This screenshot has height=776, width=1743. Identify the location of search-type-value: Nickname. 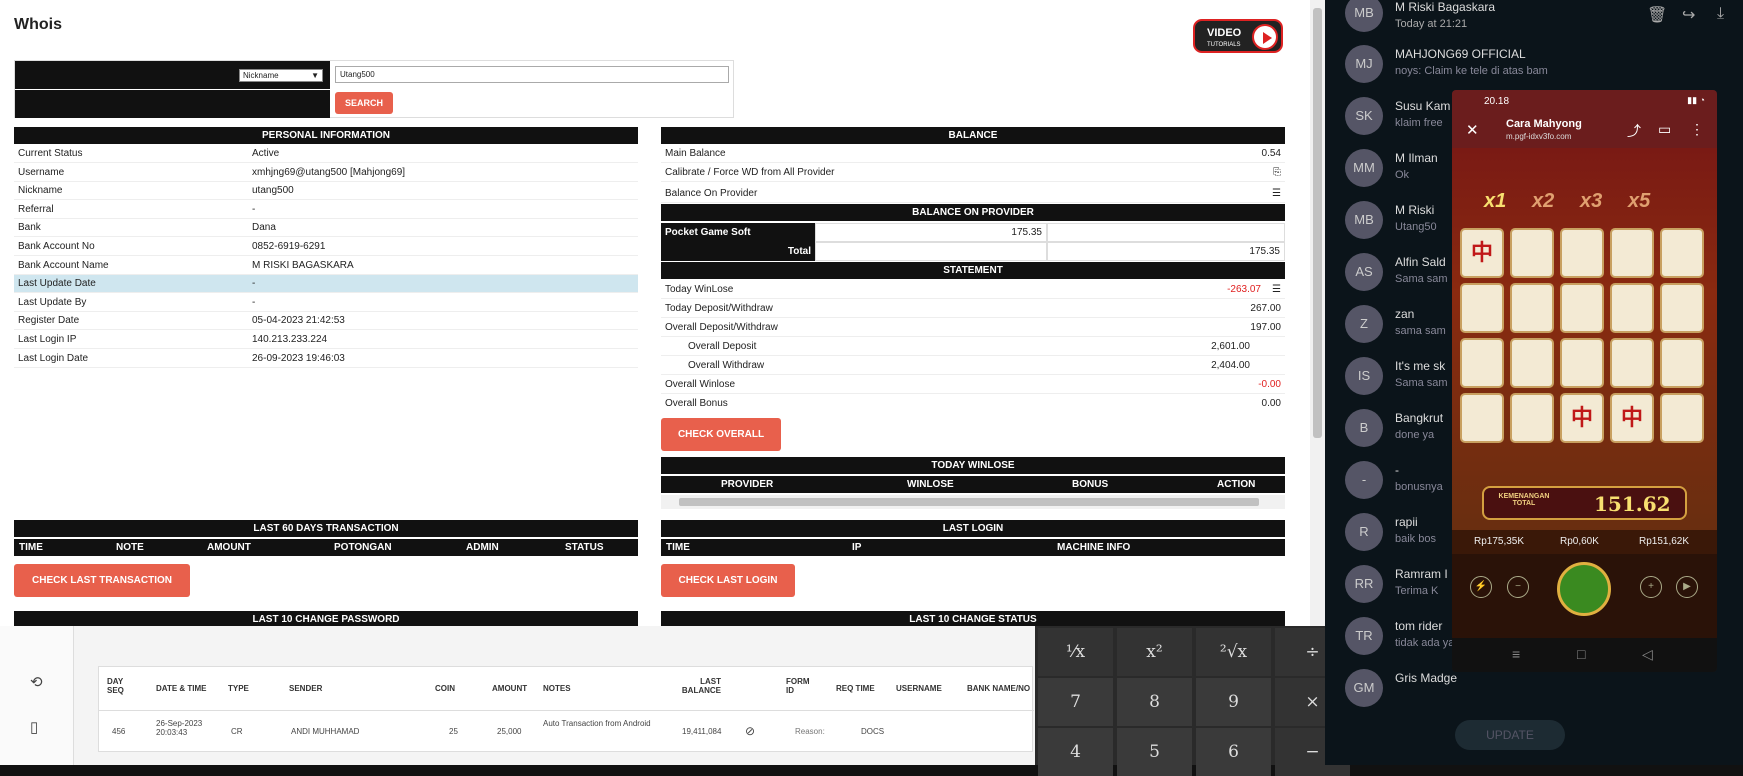
(261, 75).